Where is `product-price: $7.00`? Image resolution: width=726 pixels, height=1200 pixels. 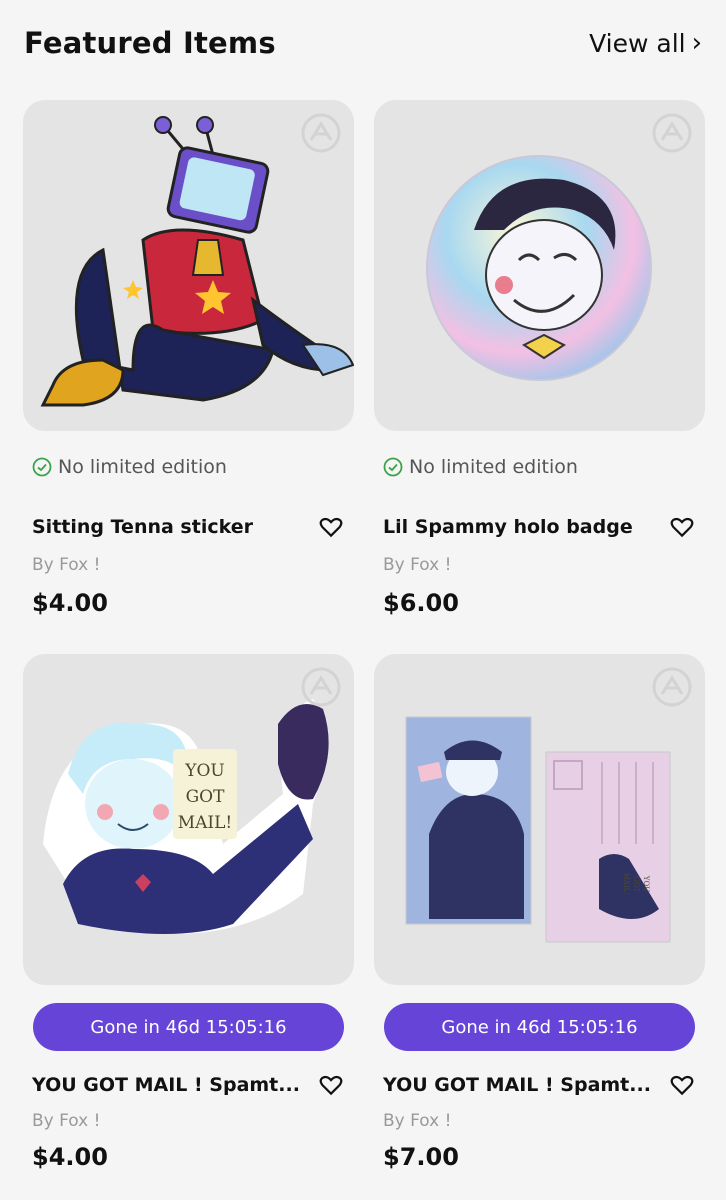
product-price: $7.00 is located at coordinates (421, 1157).